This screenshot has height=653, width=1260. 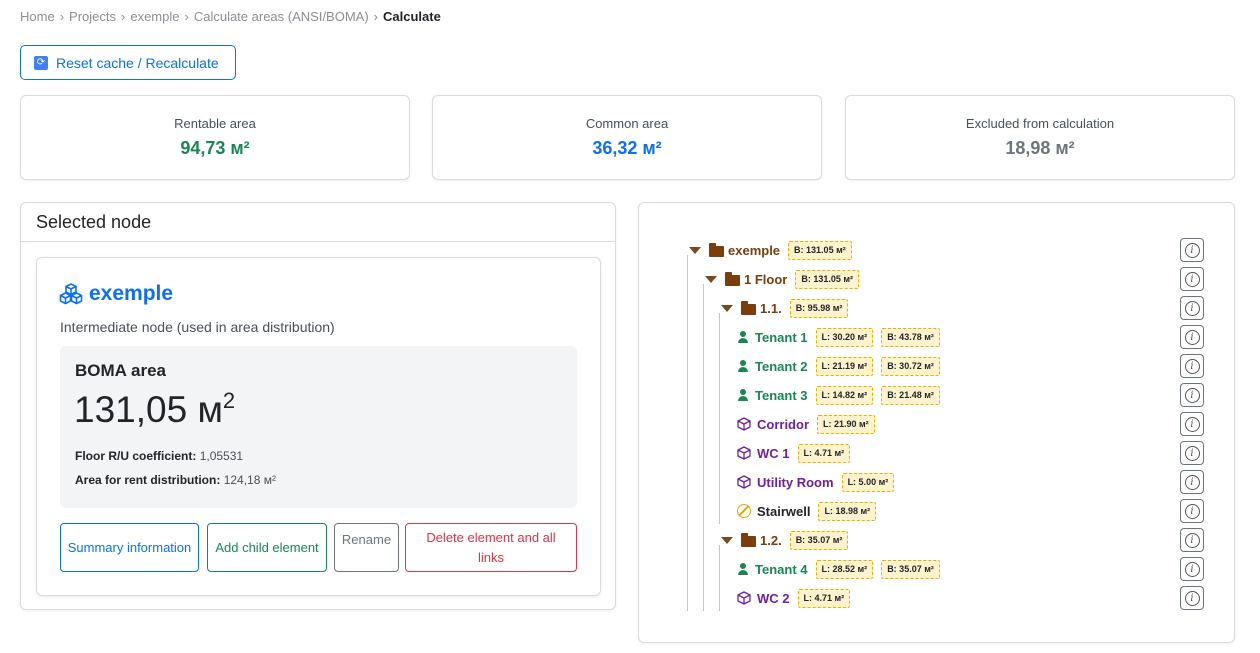 What do you see at coordinates (794, 598) in the screenshot?
I see `tree-node: WC 2 L: 4.71 м²` at bounding box center [794, 598].